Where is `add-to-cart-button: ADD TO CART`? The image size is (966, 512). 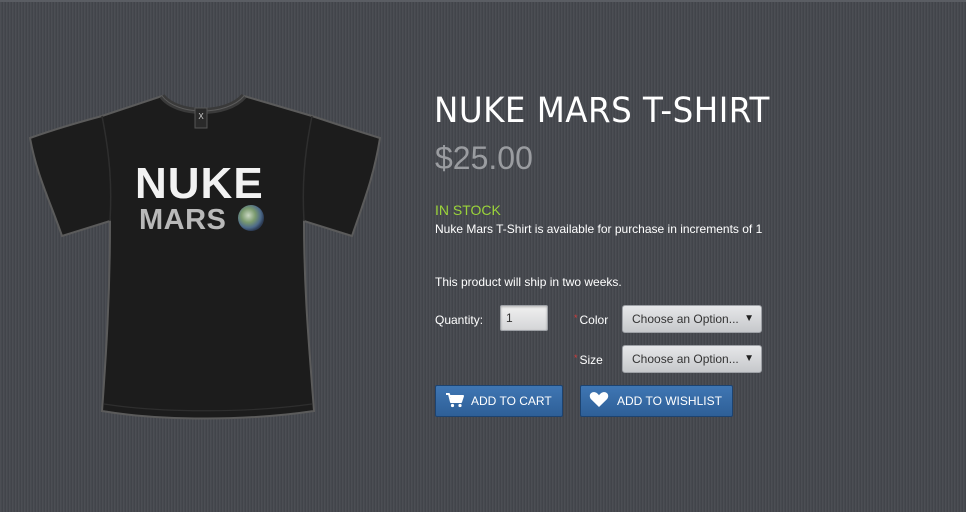
add-to-cart-button: ADD TO CART is located at coordinates (499, 401).